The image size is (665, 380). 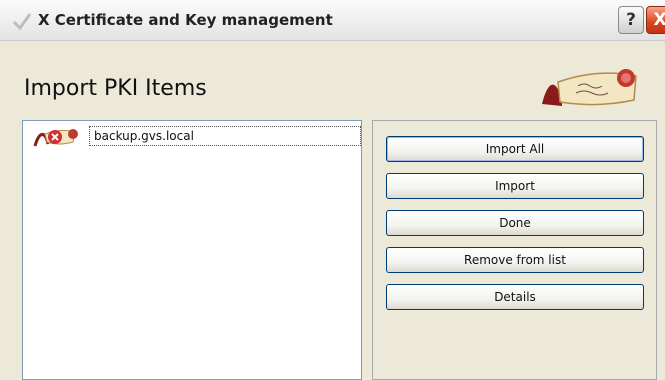 What do you see at coordinates (55, 138) in the screenshot?
I see `certificate-error-icon` at bounding box center [55, 138].